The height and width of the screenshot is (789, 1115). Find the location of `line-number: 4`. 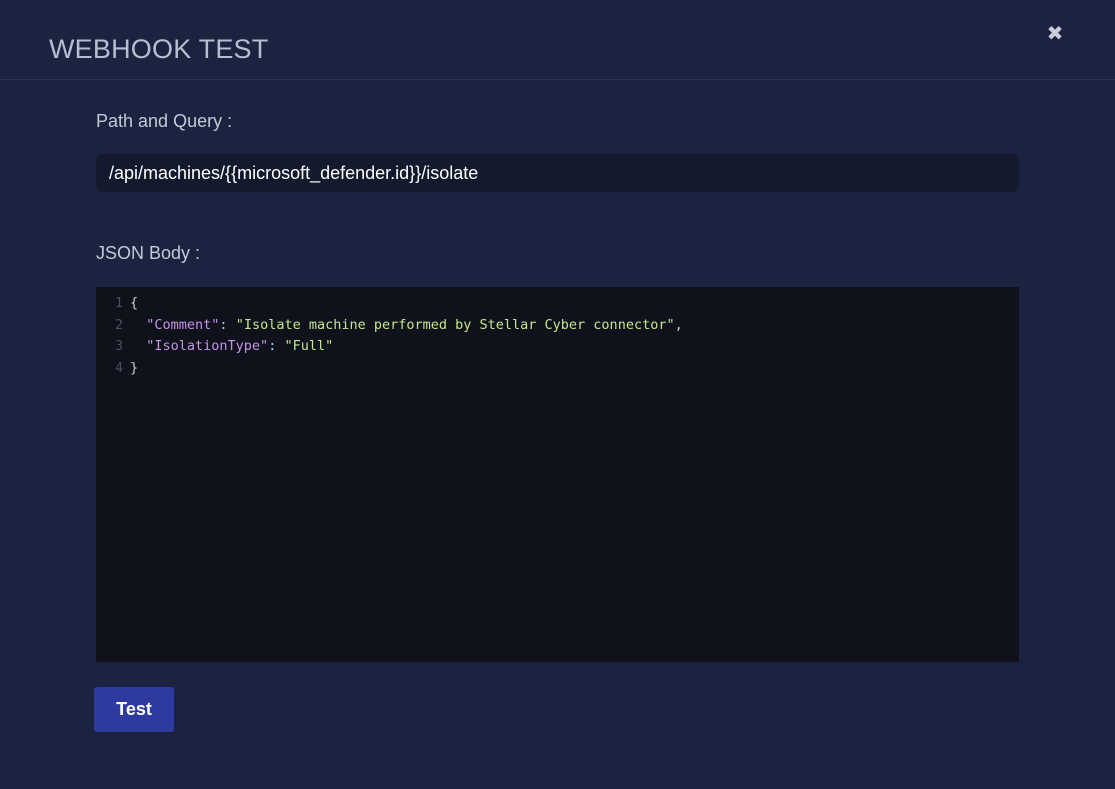

line-number: 4 is located at coordinates (119, 368).